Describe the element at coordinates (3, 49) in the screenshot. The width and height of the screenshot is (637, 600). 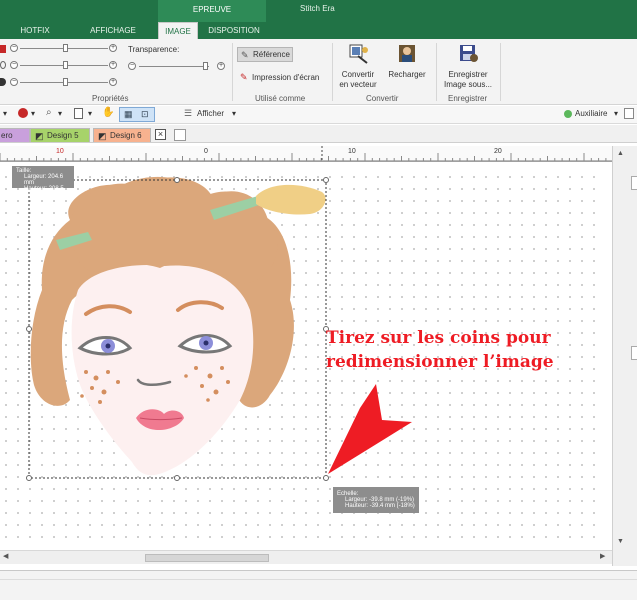
I see `brightness-icon` at that location.